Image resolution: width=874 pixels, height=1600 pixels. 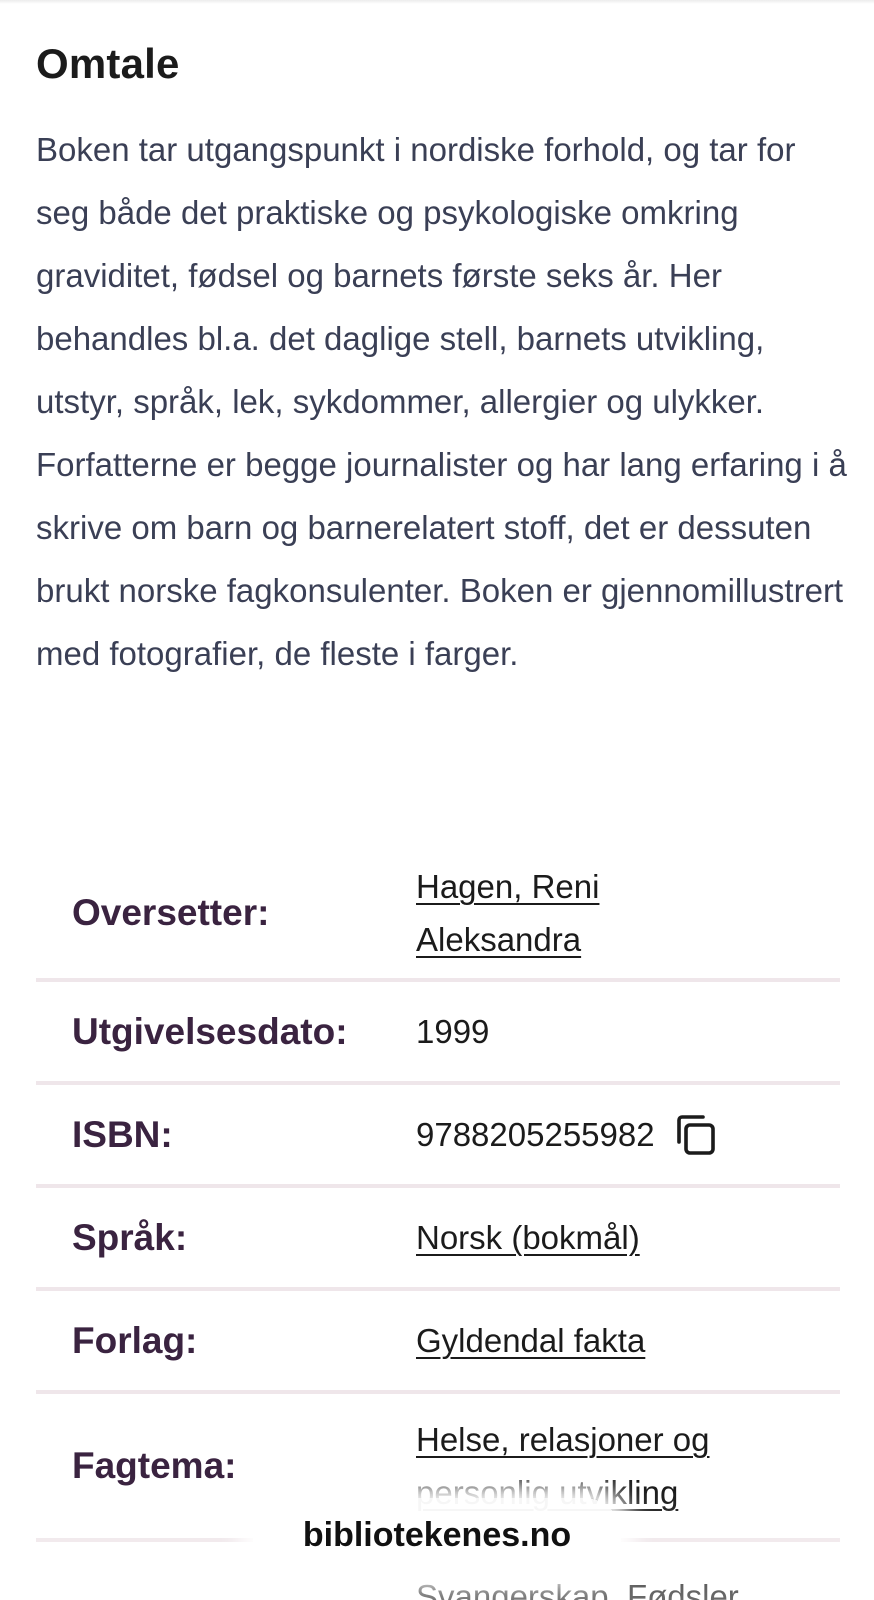 What do you see at coordinates (507, 913) in the screenshot?
I see `translator-link: Hagen, Reni Aleksandra` at bounding box center [507, 913].